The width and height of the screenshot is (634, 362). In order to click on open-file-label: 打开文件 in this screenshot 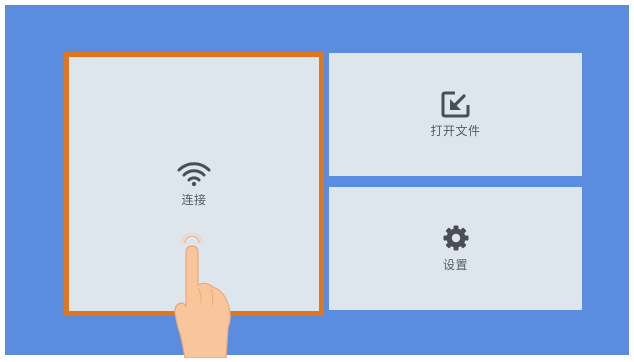, I will do `click(455, 131)`.